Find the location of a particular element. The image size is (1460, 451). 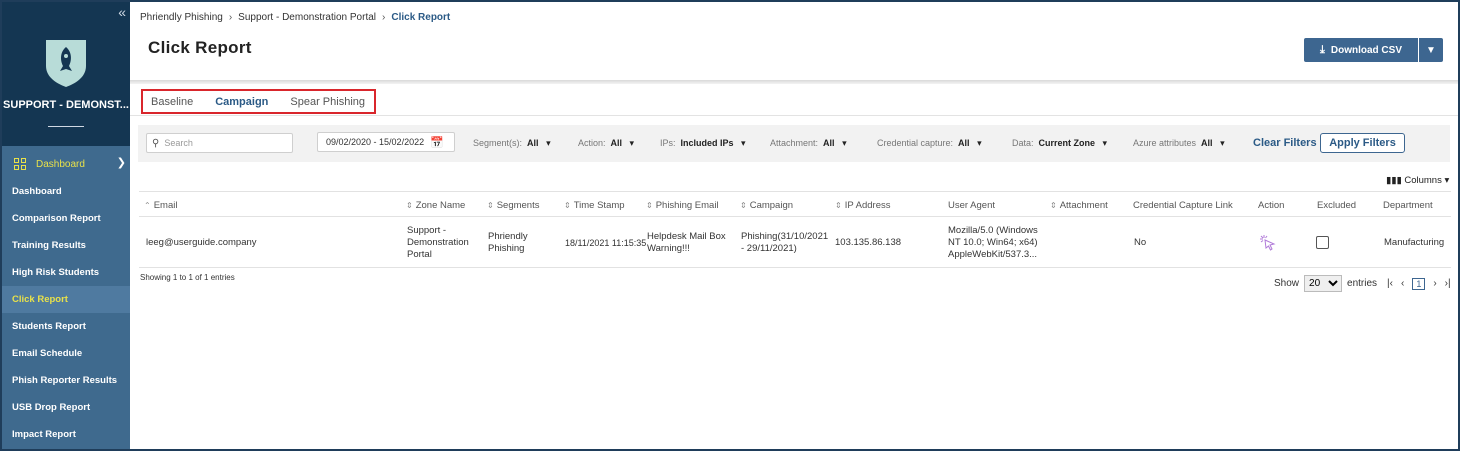

cell-zone-name: Support - Demonstration Portal is located at coordinates (438, 243).